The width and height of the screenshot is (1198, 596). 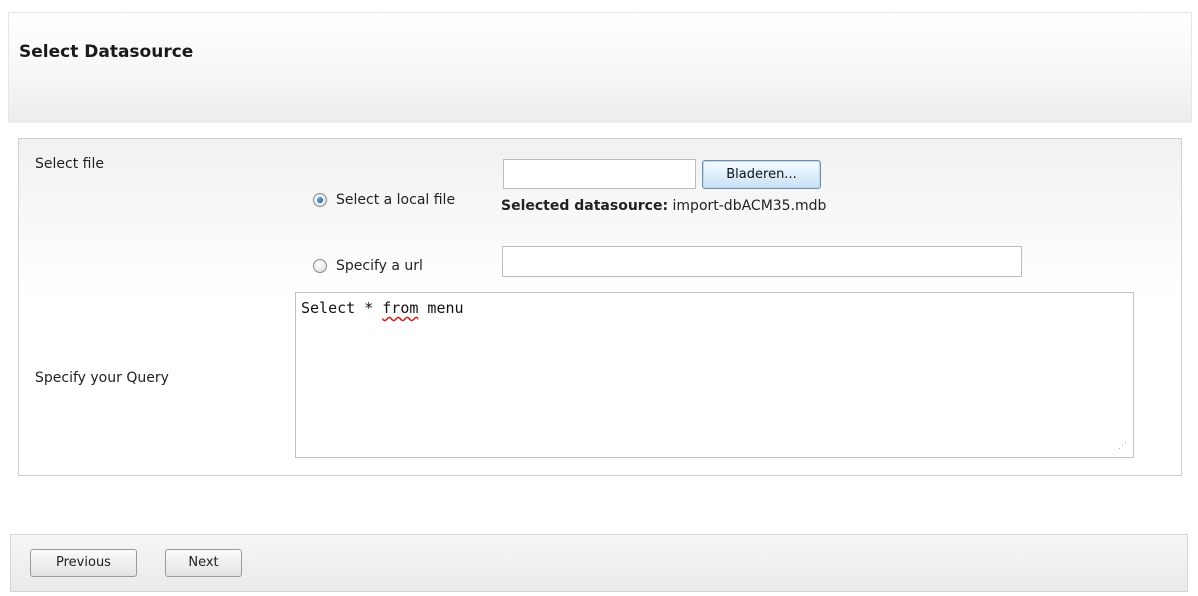 What do you see at coordinates (320, 200) in the screenshot?
I see `local-file-radio` at bounding box center [320, 200].